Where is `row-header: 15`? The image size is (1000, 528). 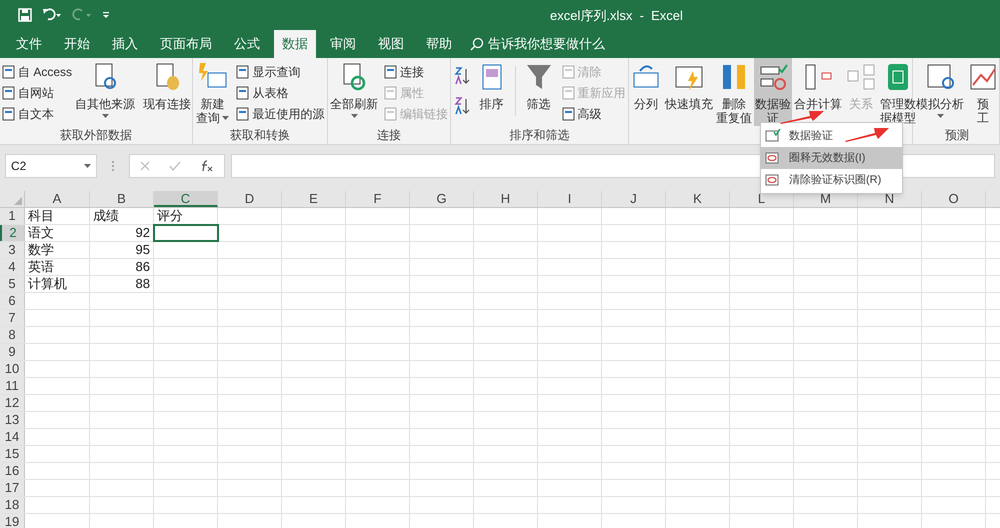
row-header: 15 is located at coordinates (12, 454).